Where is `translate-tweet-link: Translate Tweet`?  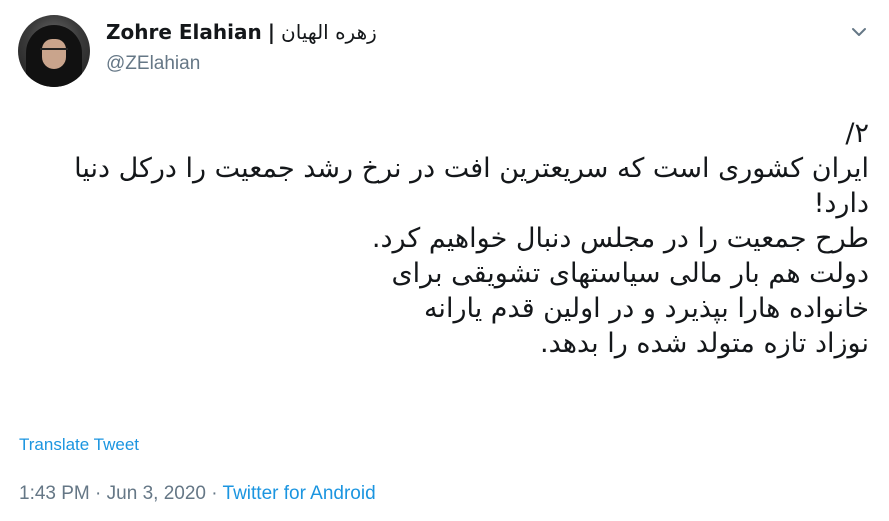 translate-tweet-link: Translate Tweet is located at coordinates (79, 445).